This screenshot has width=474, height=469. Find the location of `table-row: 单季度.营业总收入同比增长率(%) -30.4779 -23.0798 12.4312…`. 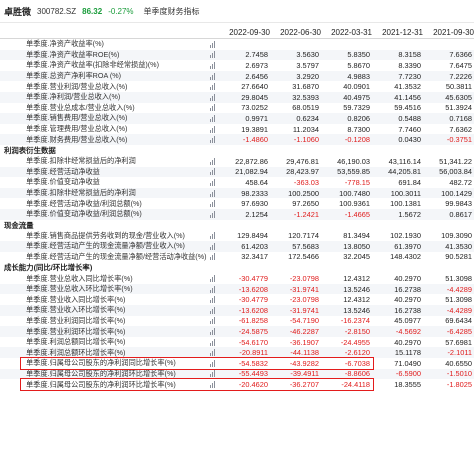

table-row: 单季度.营业总收入同比增长率(%) -30.4779 -23.0798 12.4312… is located at coordinates (237, 278).